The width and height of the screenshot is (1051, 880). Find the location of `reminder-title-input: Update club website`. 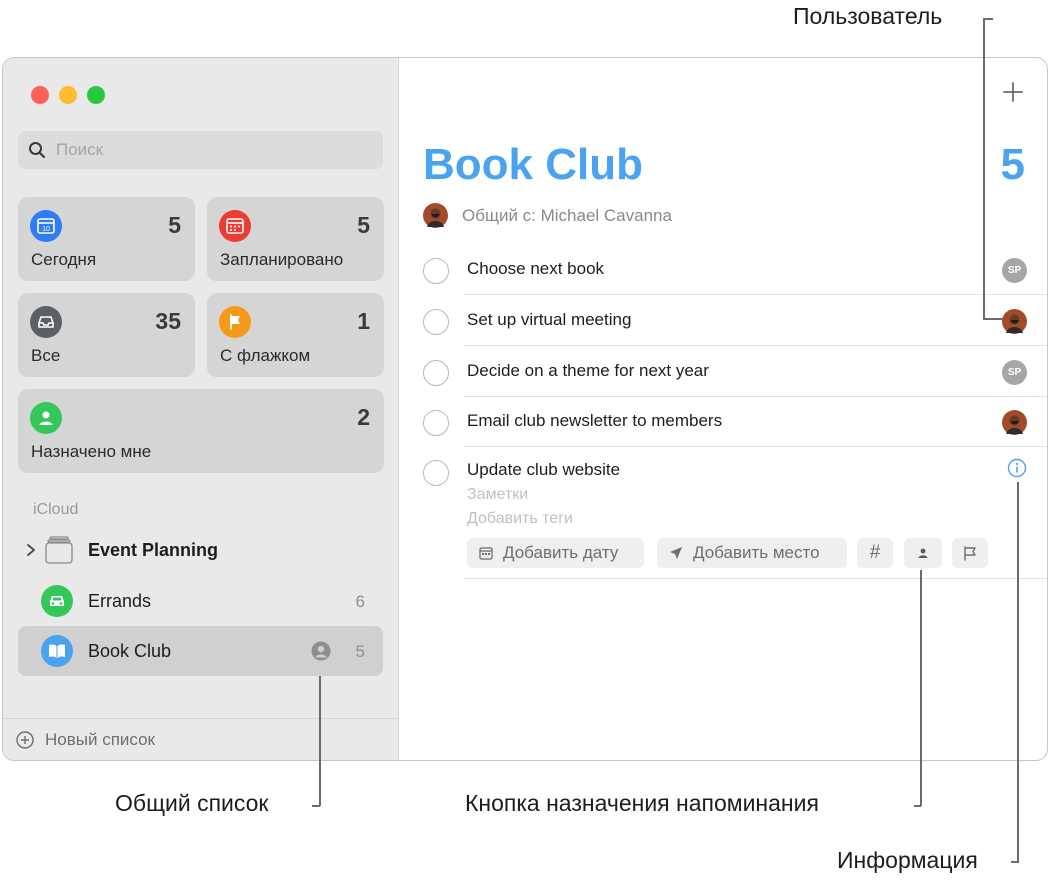

reminder-title-input: Update club website is located at coordinates (543, 470).